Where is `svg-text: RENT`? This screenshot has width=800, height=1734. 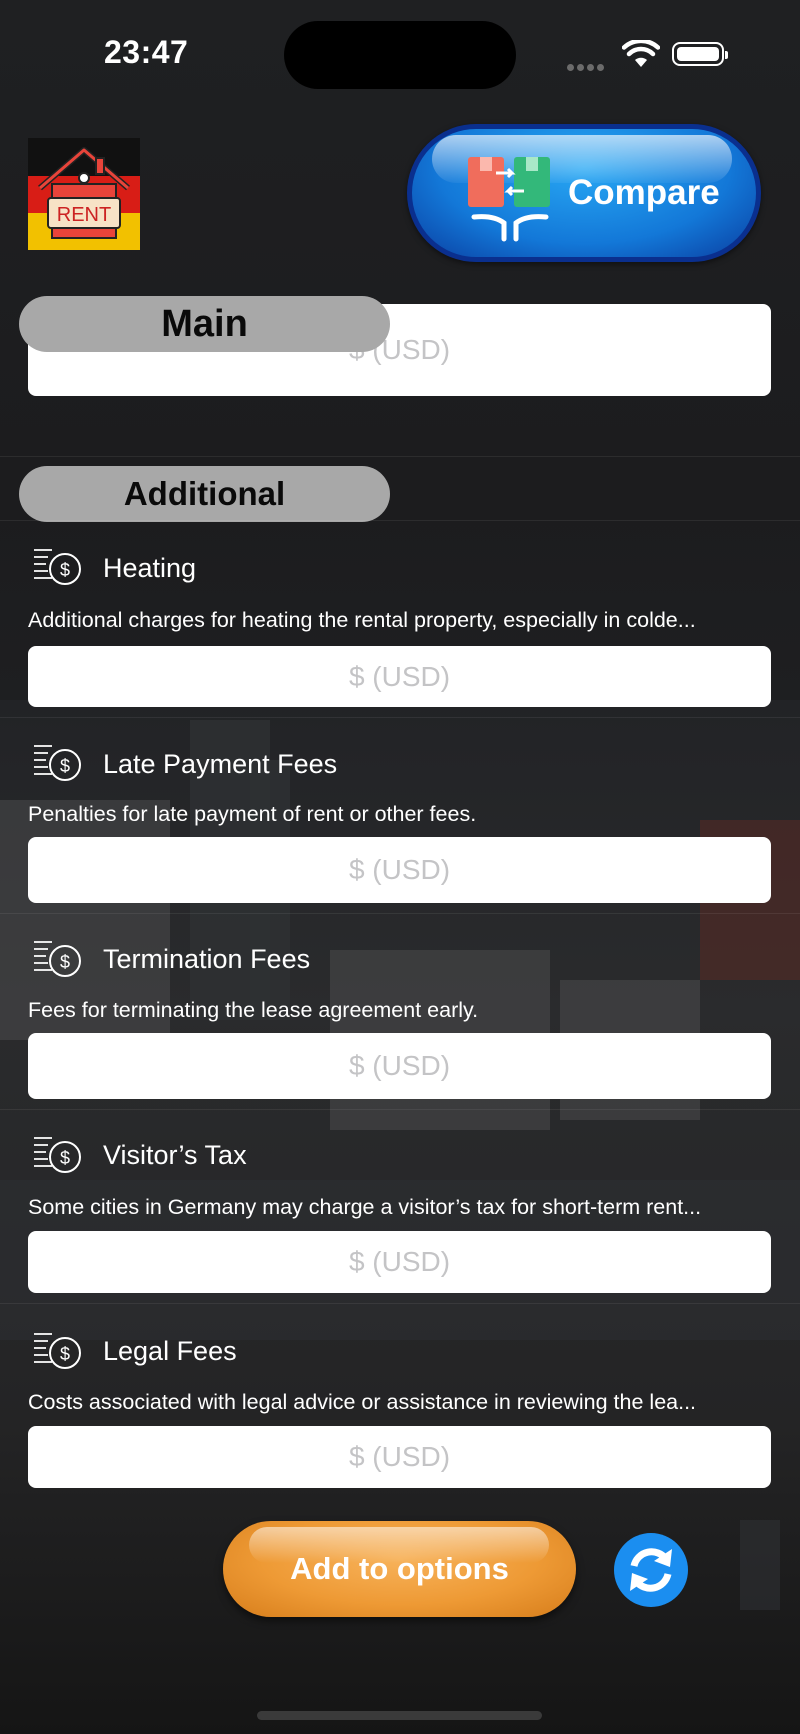 svg-text: RENT is located at coordinates (84, 215).